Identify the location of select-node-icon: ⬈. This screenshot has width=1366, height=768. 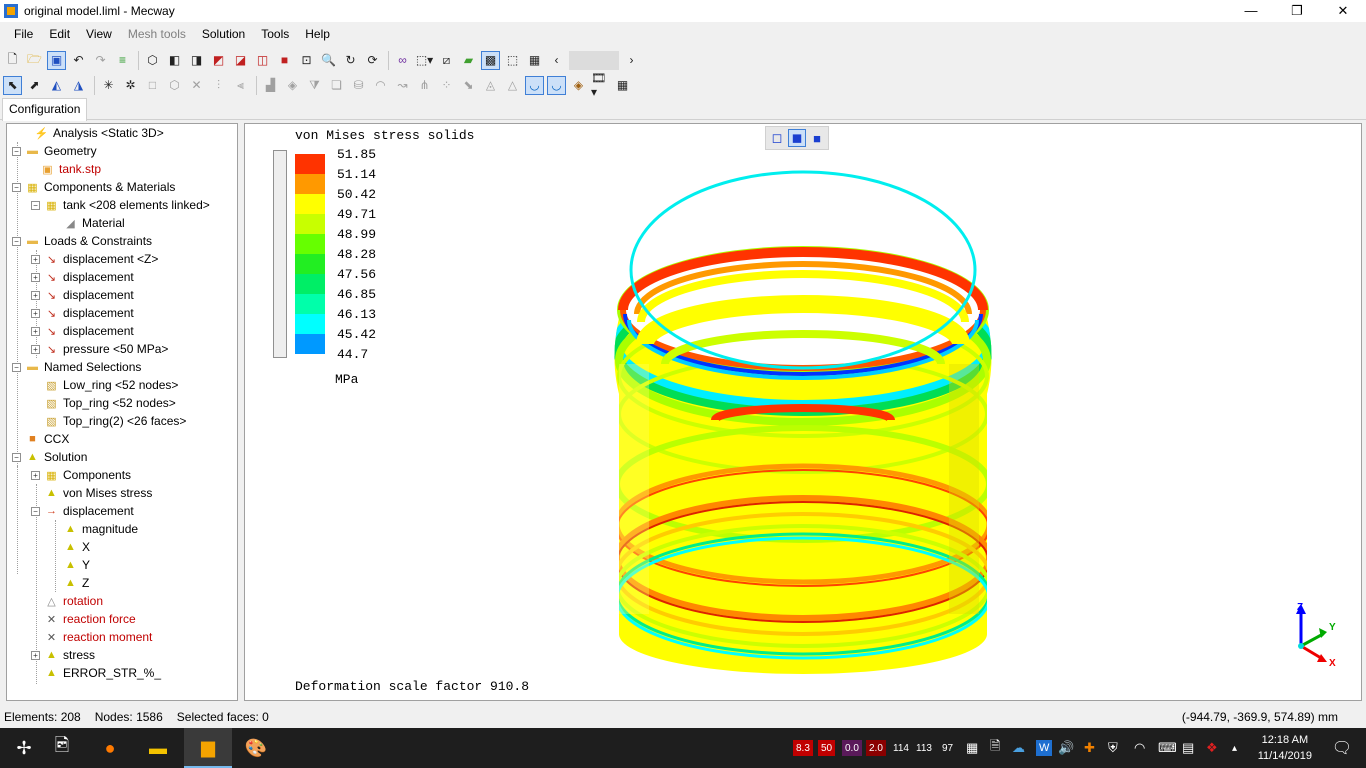
(34, 85).